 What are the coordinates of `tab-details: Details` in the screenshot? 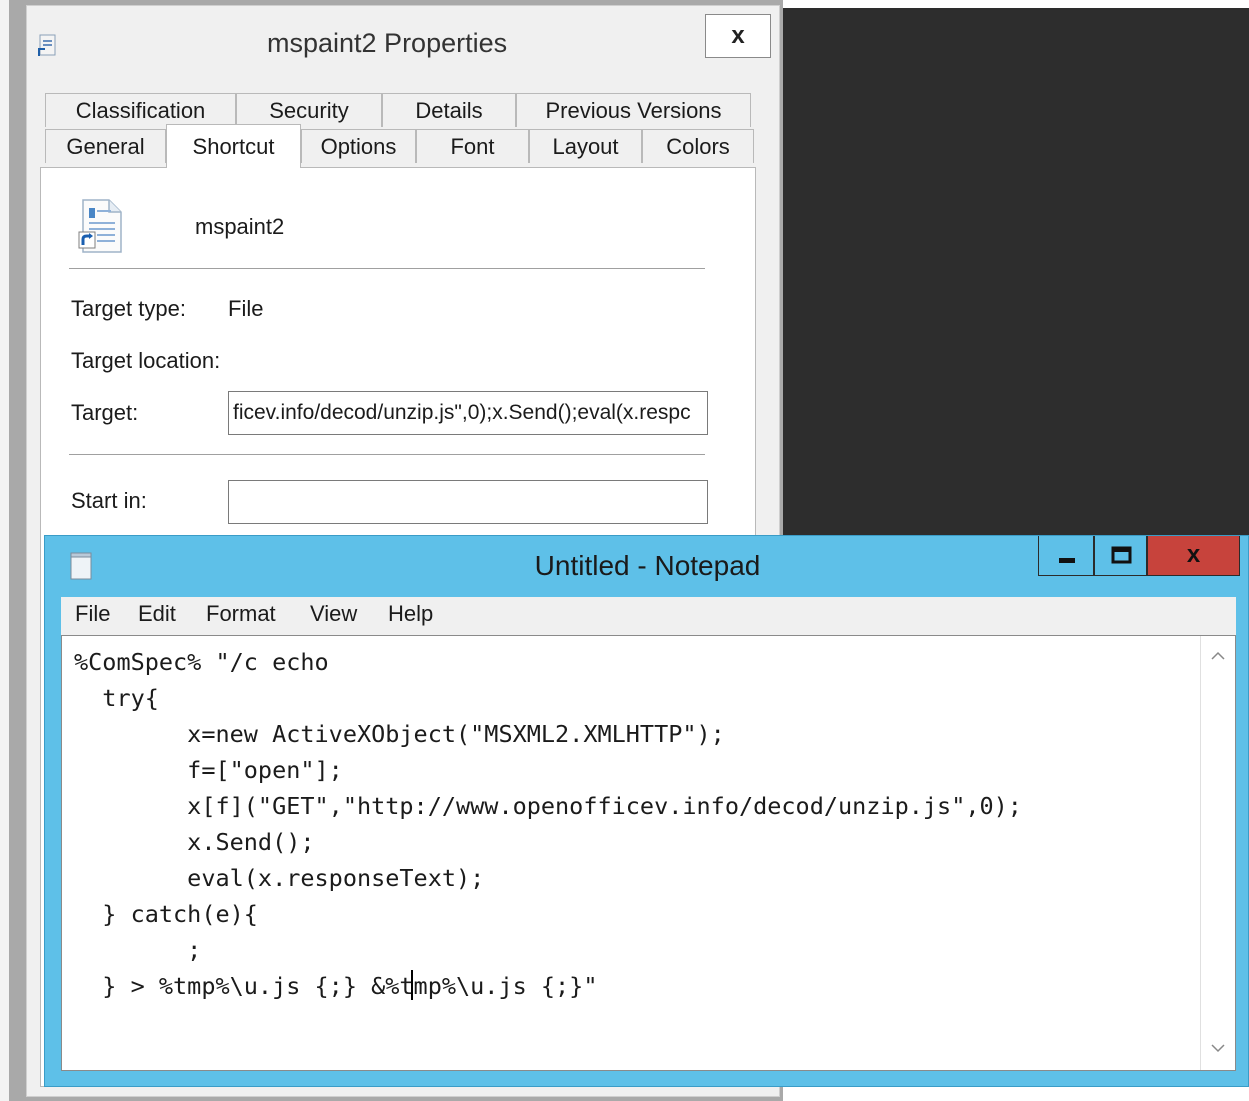 It's located at (449, 110).